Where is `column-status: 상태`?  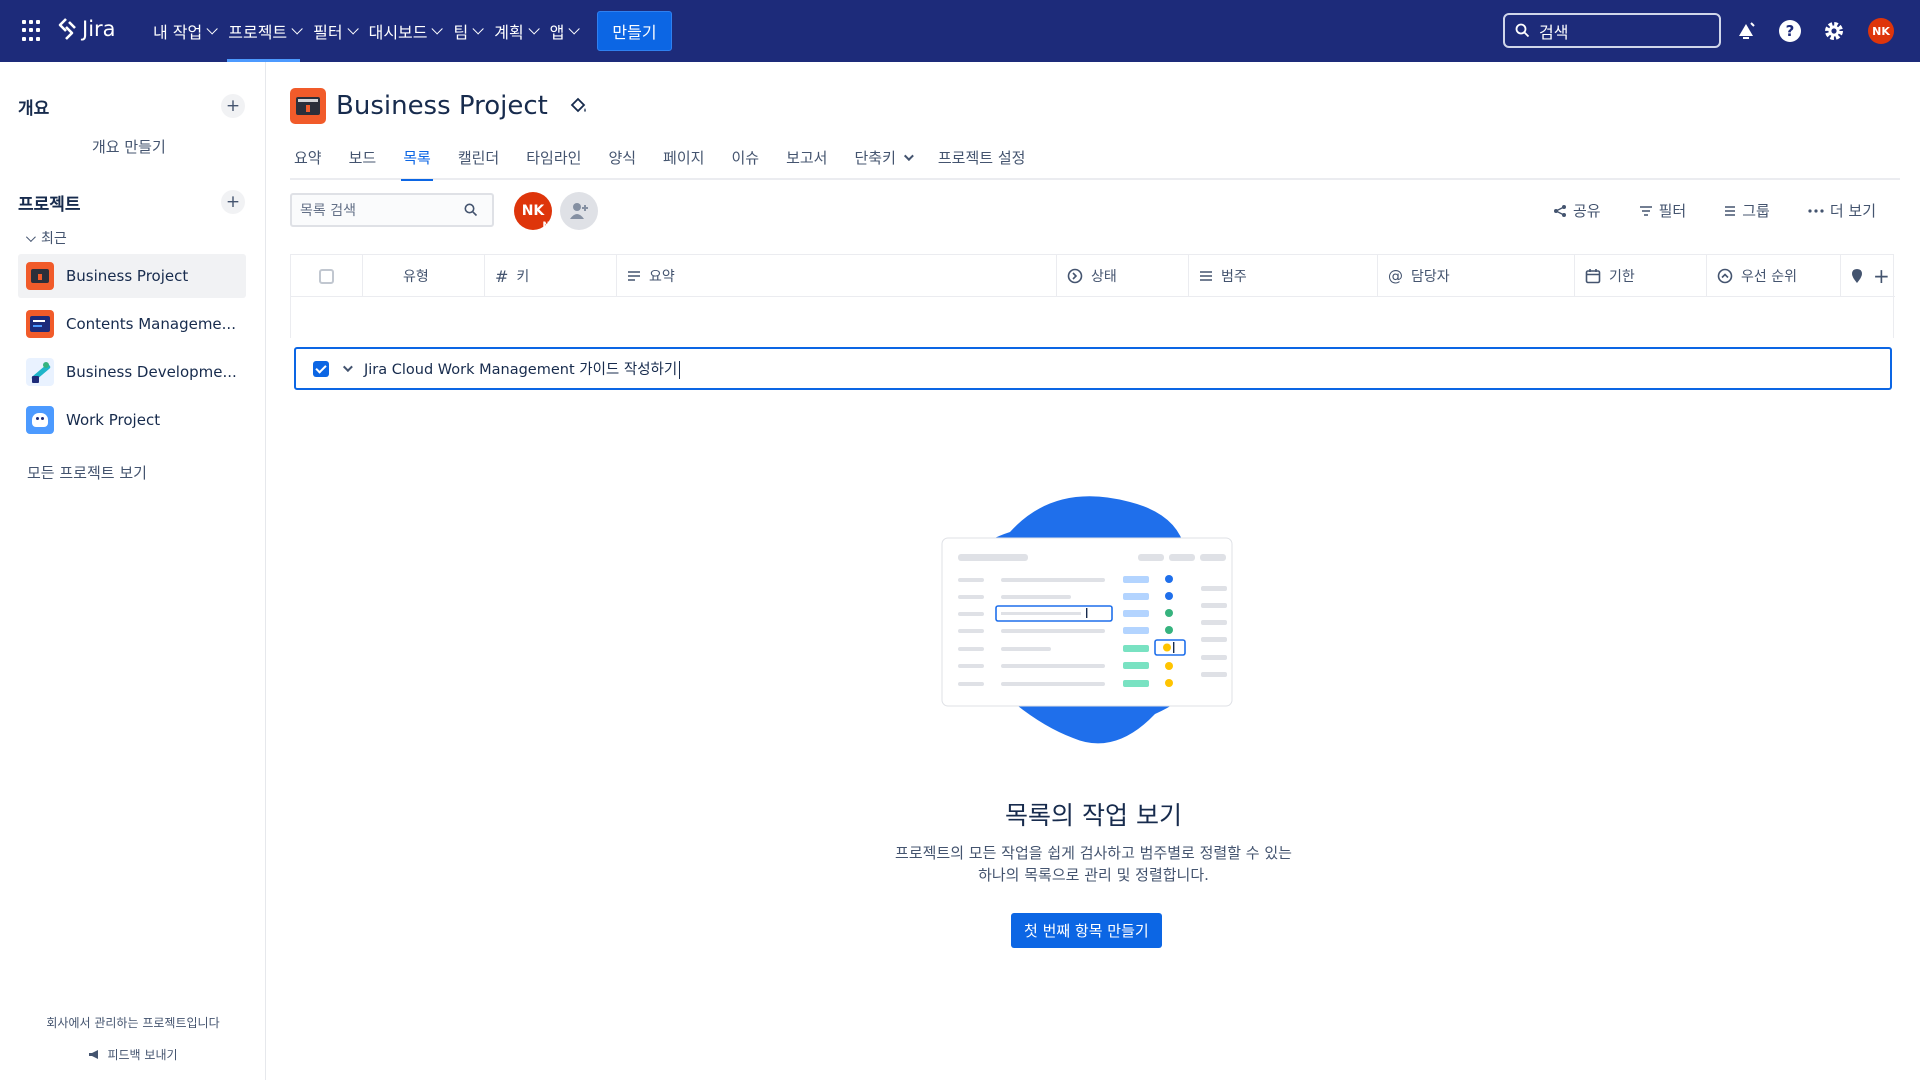
column-status: 상태 is located at coordinates (1123, 276).